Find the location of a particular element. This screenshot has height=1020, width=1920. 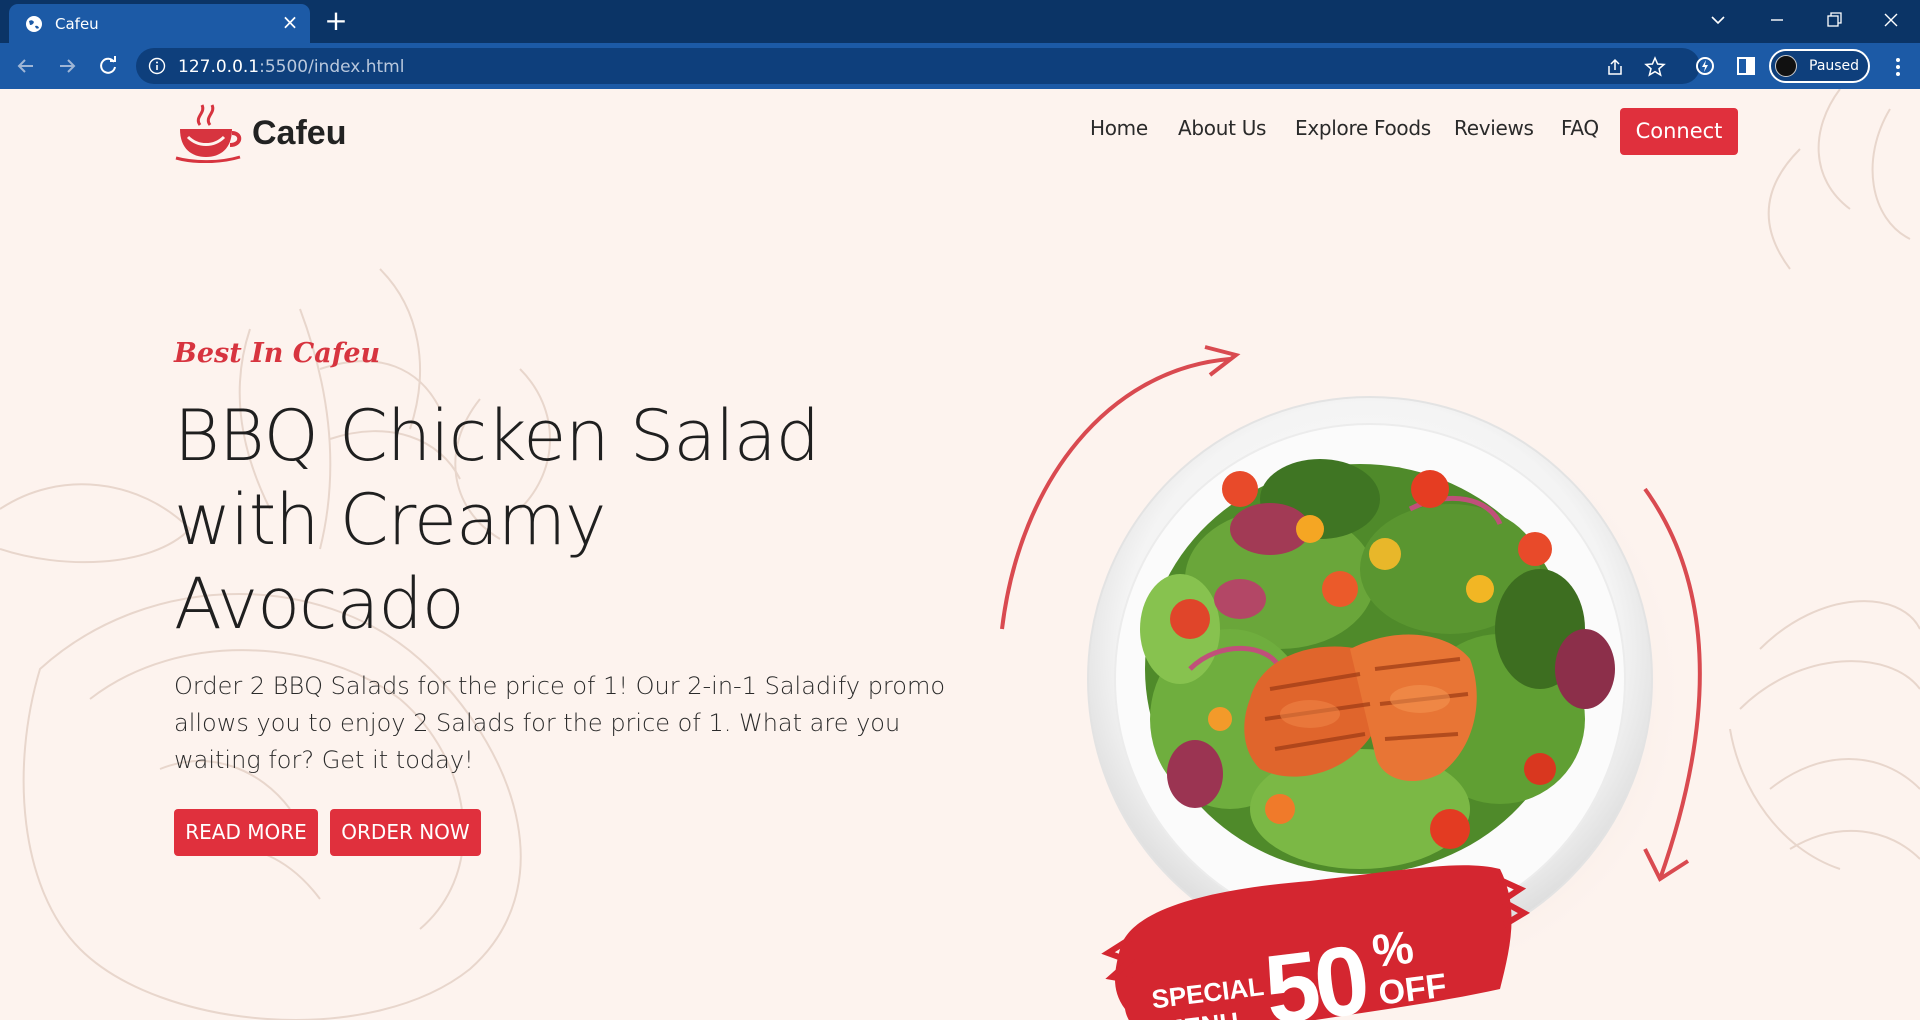

side-panel-icon is located at coordinates (1746, 66).